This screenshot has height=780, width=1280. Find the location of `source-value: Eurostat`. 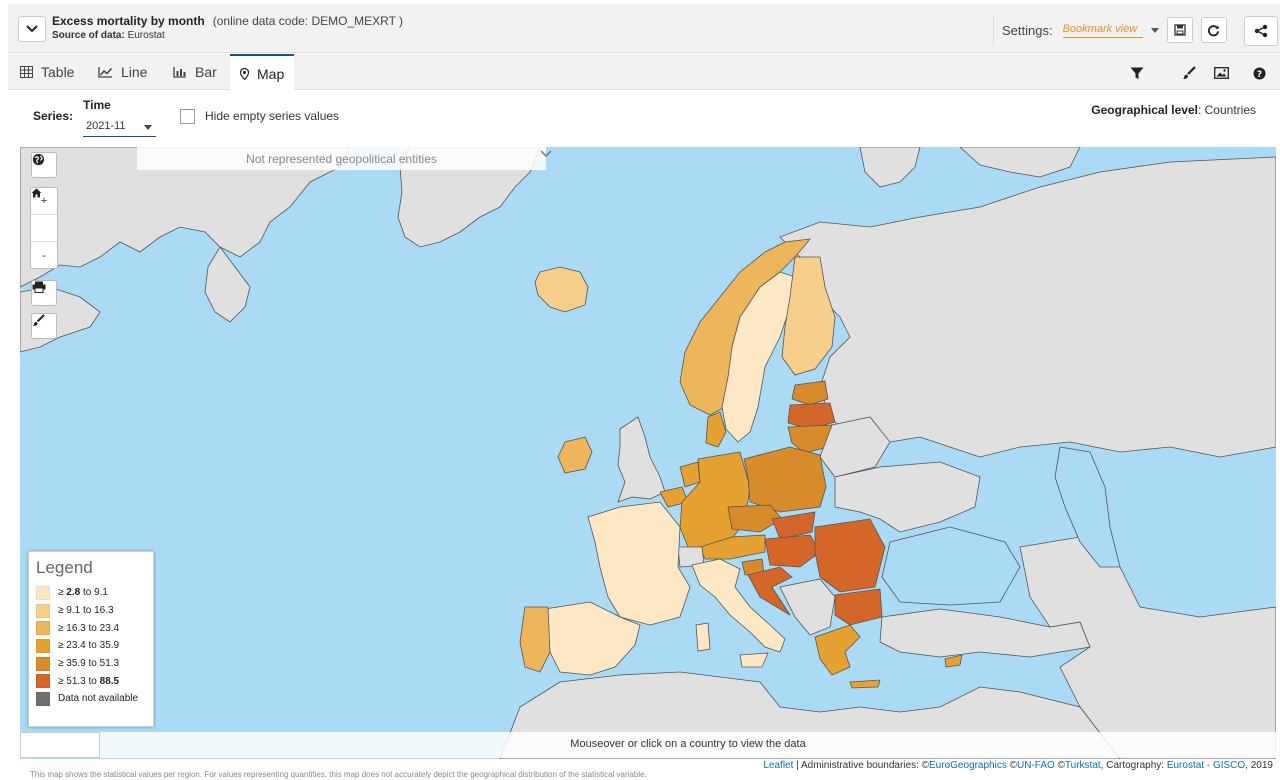

source-value: Eurostat is located at coordinates (146, 35).